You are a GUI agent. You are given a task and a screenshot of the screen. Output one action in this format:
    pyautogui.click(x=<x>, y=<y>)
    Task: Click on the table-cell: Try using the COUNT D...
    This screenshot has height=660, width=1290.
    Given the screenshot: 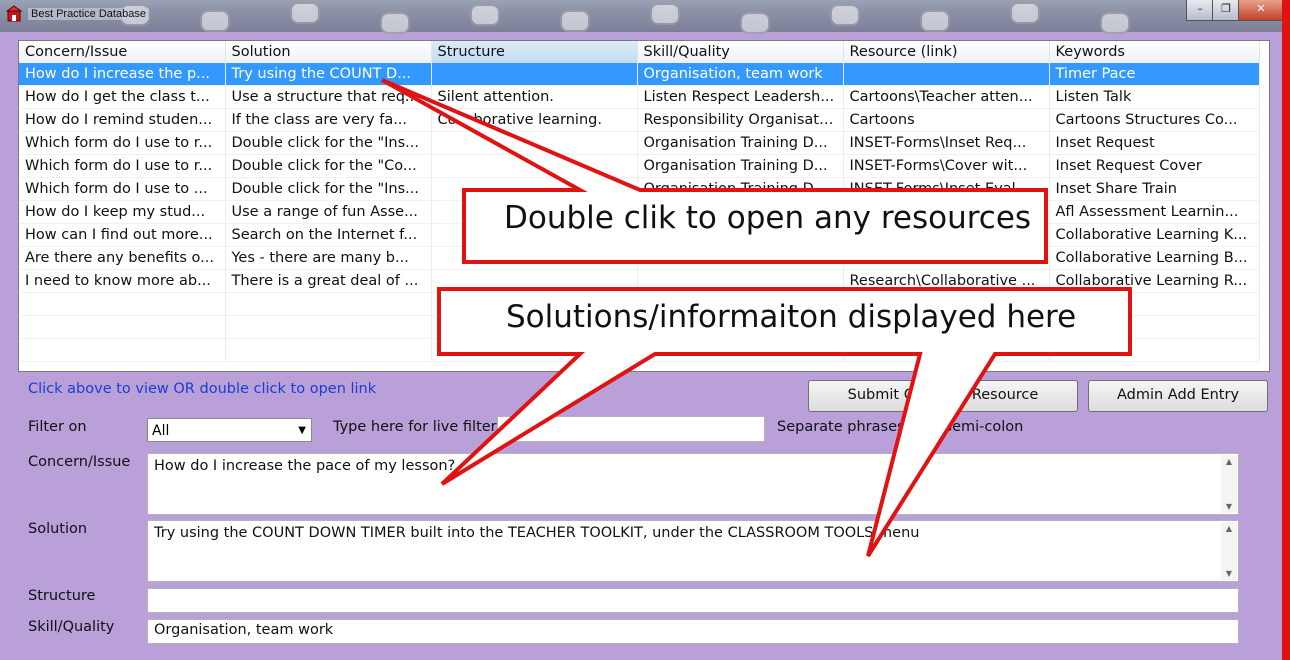 What is the action you would take?
    pyautogui.click(x=328, y=74)
    